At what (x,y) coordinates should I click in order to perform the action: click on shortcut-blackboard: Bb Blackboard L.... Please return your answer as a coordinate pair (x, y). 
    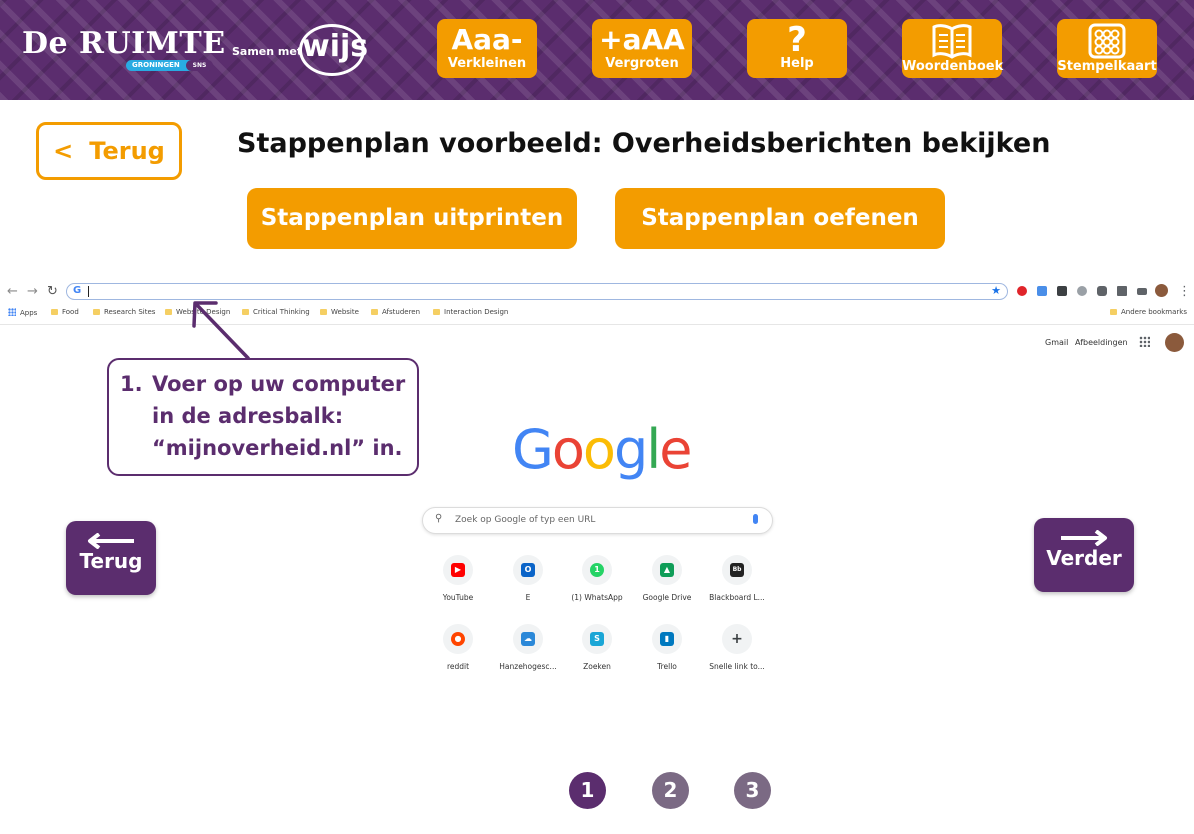
    Looking at the image, I should click on (737, 578).